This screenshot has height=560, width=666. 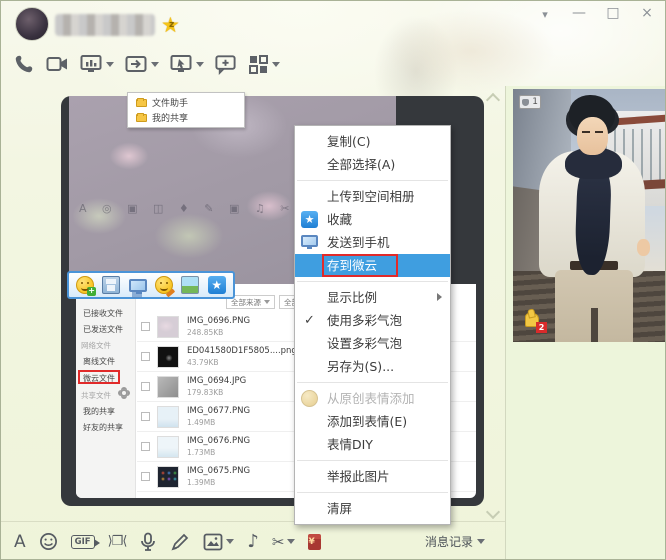 What do you see at coordinates (20, 542) in the screenshot?
I see `font-style-icon: A` at bounding box center [20, 542].